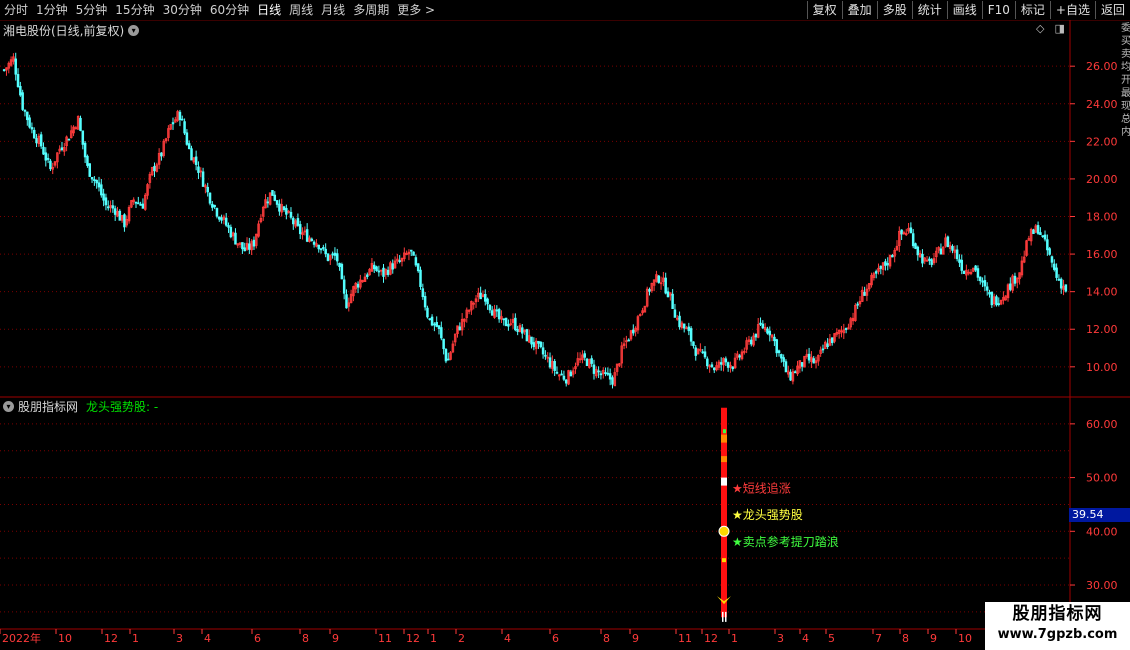 Image resolution: width=1130 pixels, height=650 pixels. Describe the element at coordinates (724, 560) in the screenshot. I see `indicator-dot` at that location.